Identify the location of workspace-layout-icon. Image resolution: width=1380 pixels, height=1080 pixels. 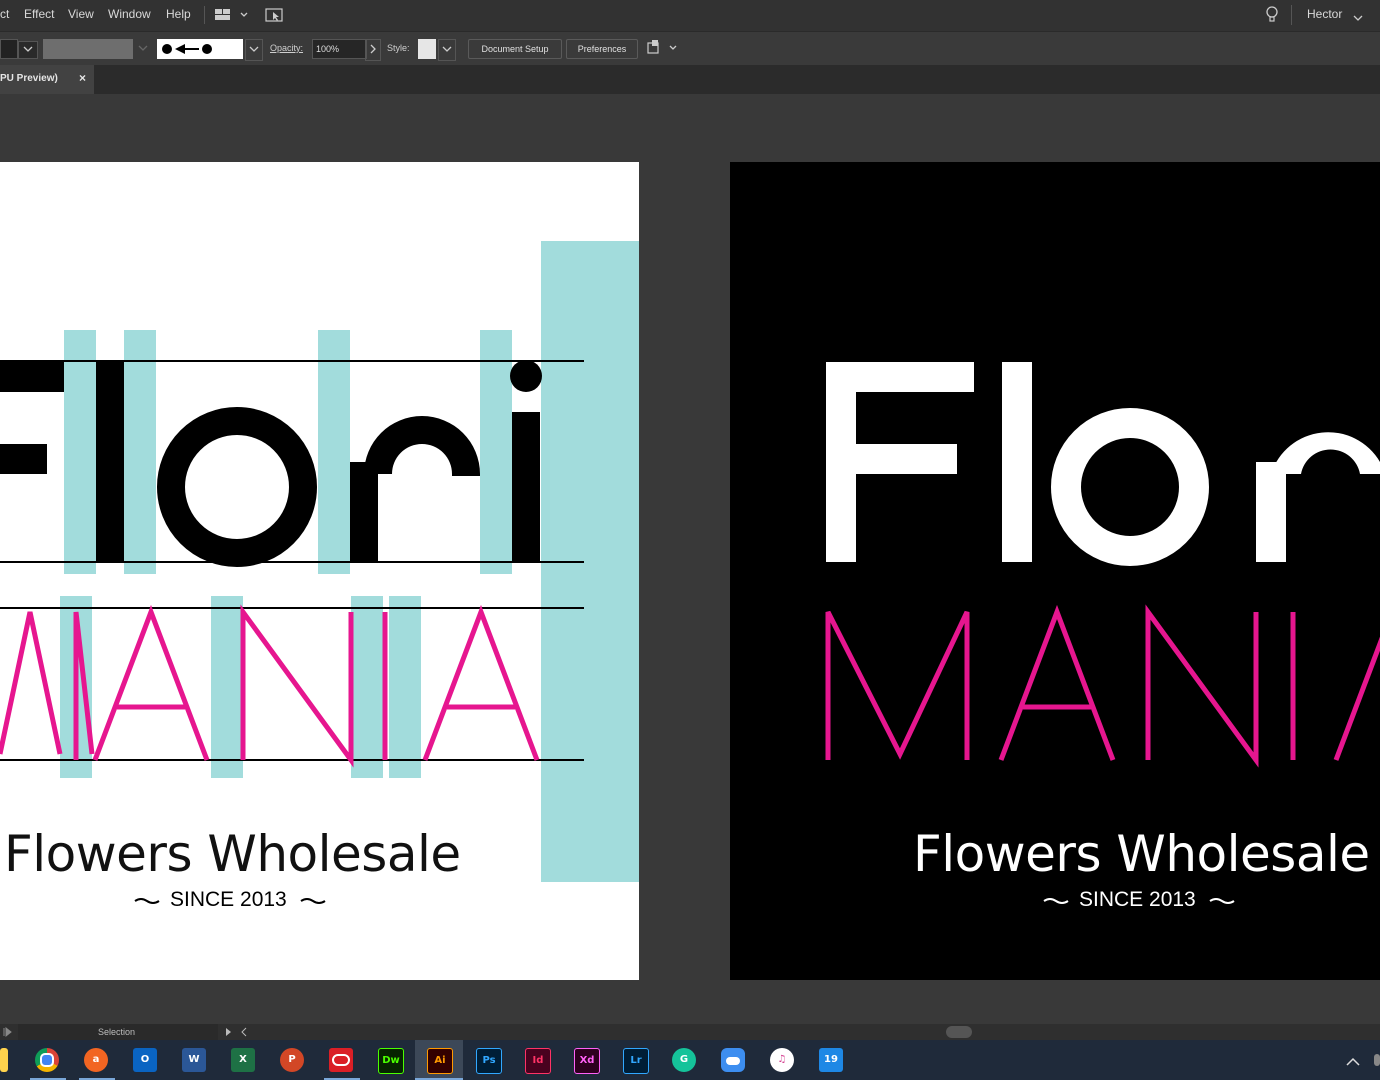
(232, 16).